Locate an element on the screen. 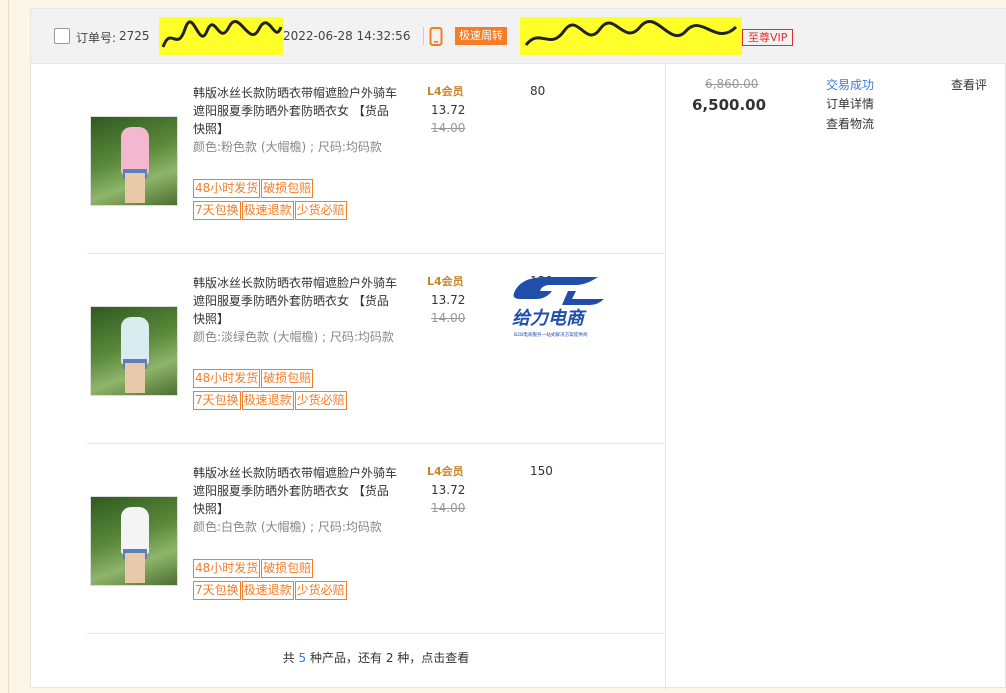 This screenshot has height=693, width=1006. product-count: 5 is located at coordinates (302, 658).